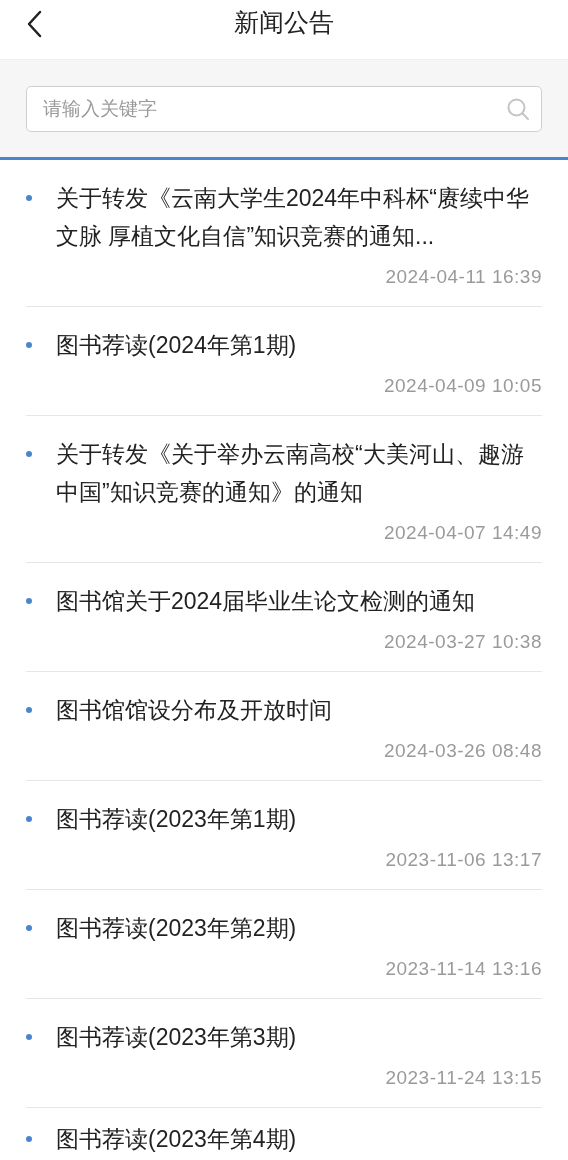  I want to click on news-title: 图书馆馆设分布及开放时间, so click(194, 710).